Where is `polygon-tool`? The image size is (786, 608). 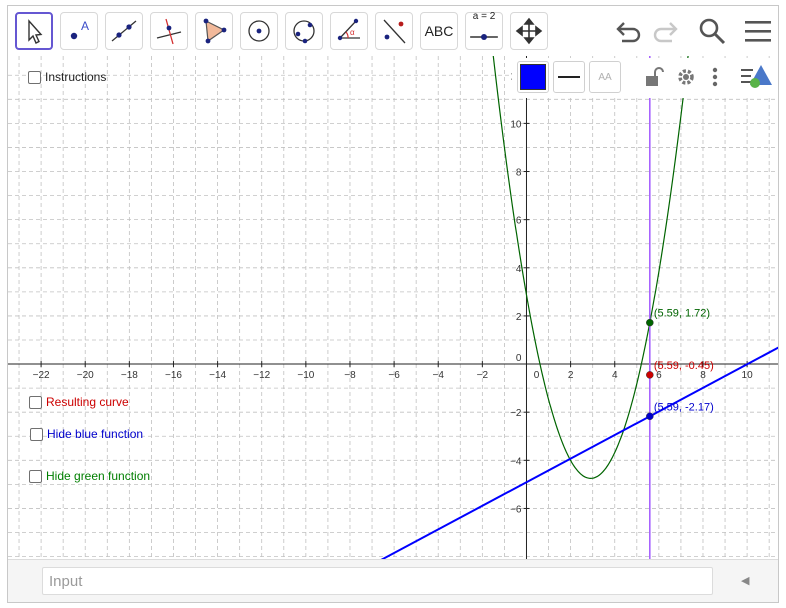 polygon-tool is located at coordinates (214, 31).